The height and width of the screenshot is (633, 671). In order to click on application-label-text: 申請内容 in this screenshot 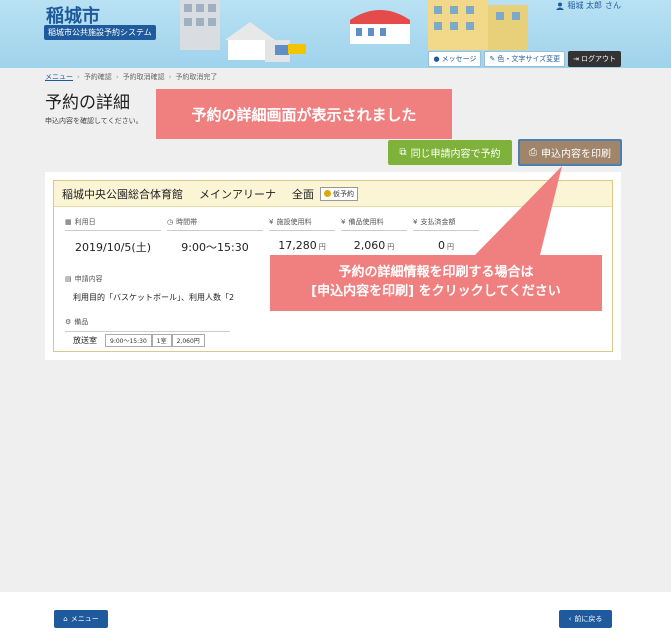, I will do `click(88, 279)`.